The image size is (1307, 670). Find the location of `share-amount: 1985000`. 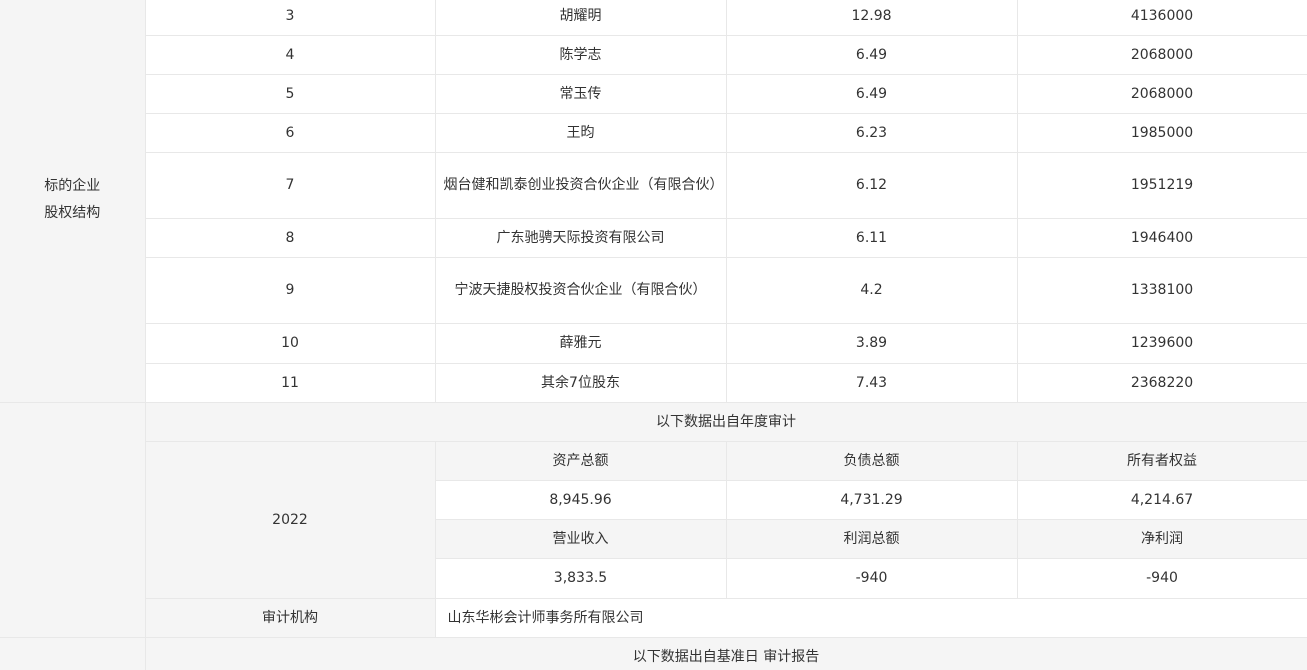

share-amount: 1985000 is located at coordinates (1161, 133).